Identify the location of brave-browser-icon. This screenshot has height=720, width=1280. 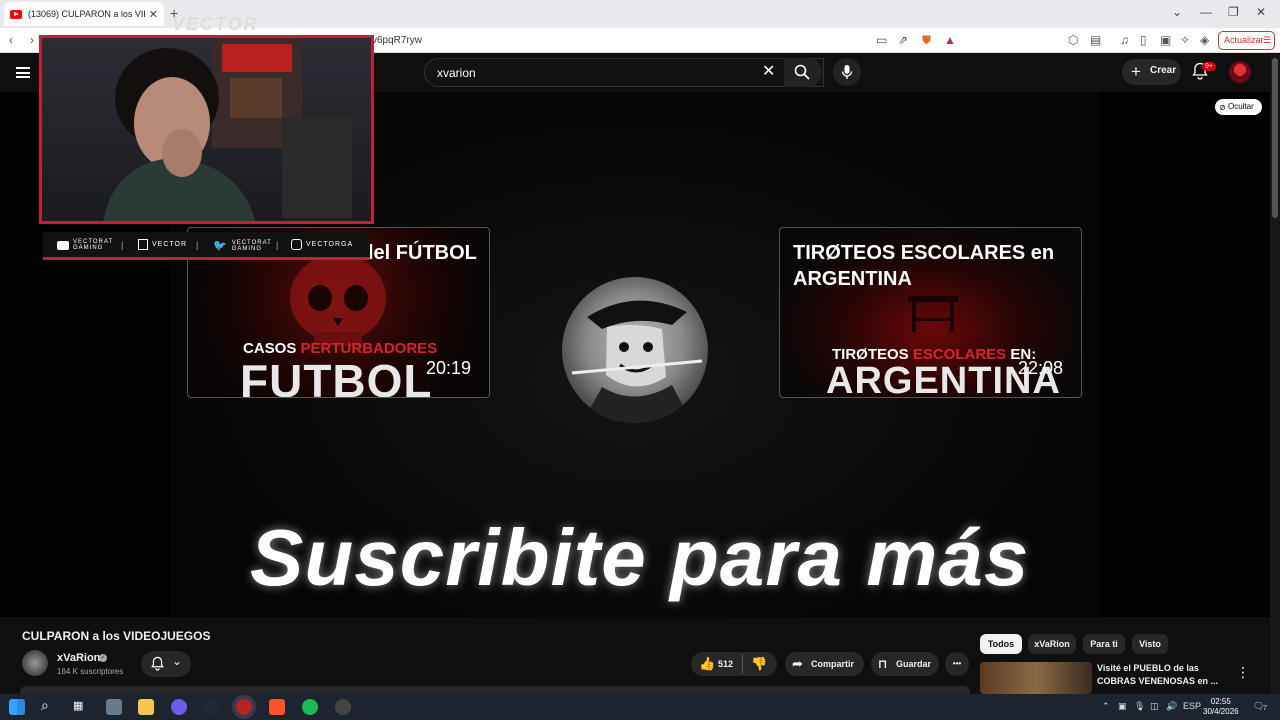
(277, 707).